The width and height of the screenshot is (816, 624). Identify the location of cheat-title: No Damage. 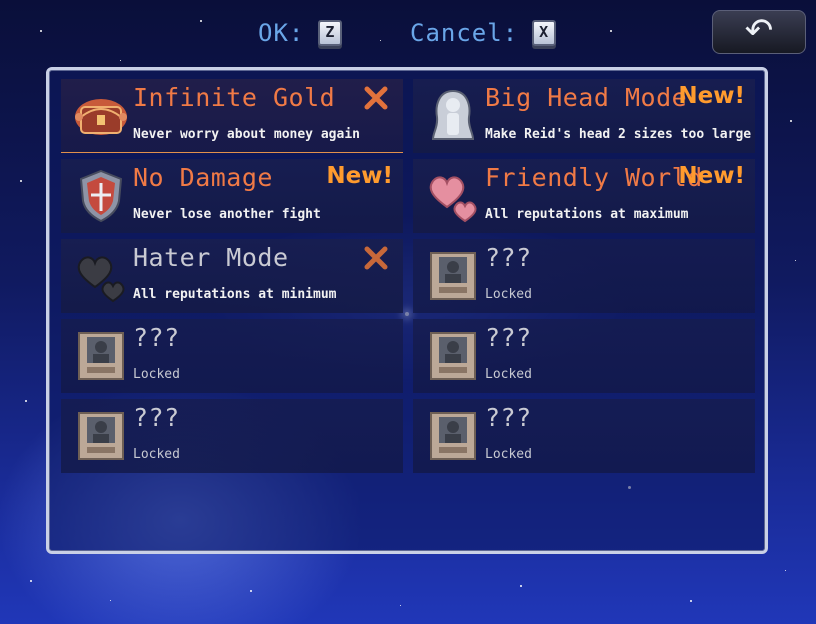
(203, 177).